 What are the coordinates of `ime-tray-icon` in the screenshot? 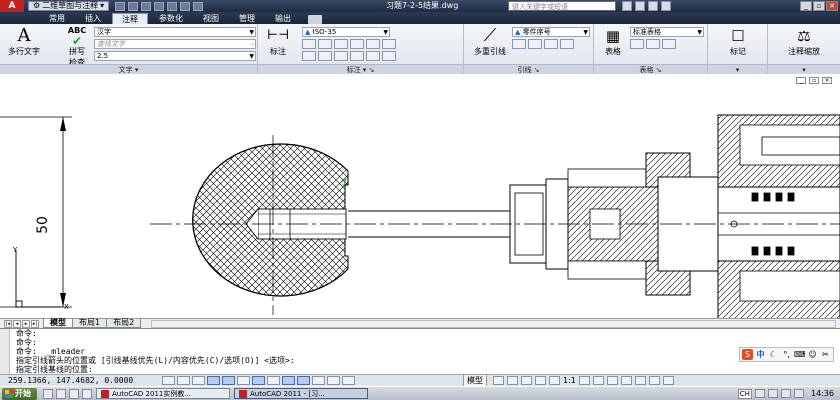 It's located at (759, 393).